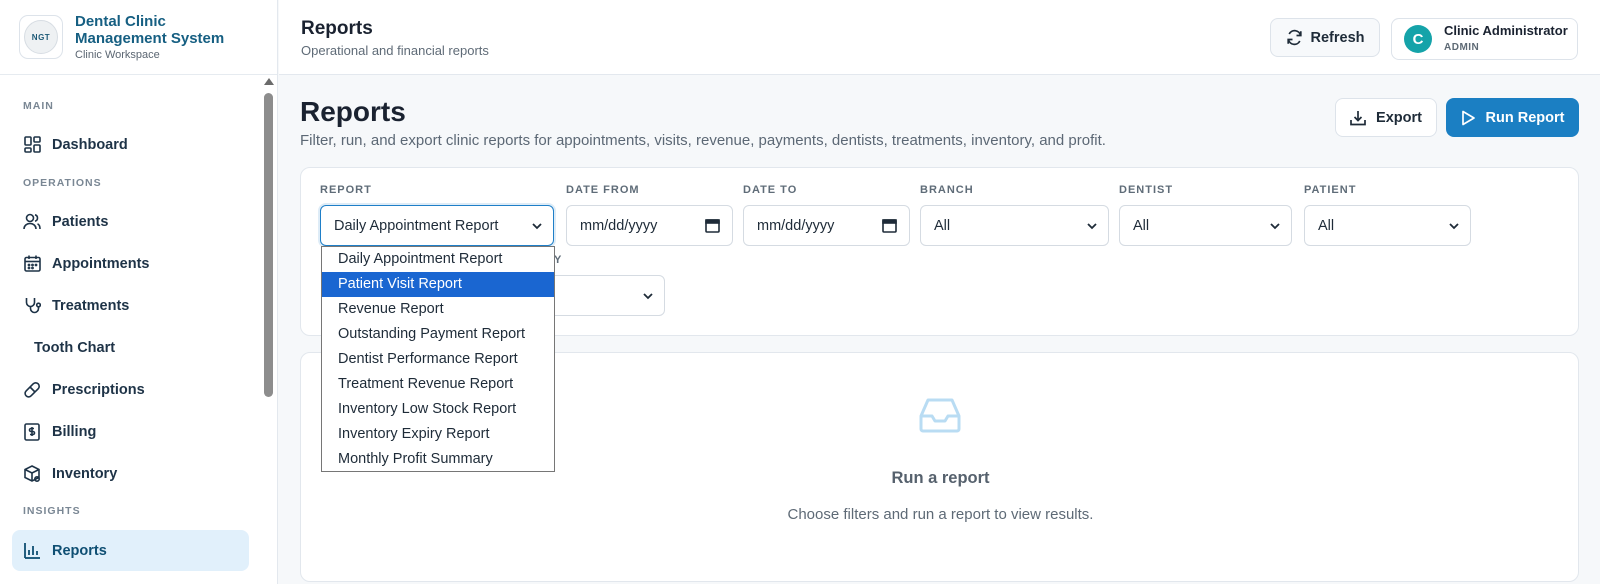  I want to click on report-label: REPORT, so click(346, 190).